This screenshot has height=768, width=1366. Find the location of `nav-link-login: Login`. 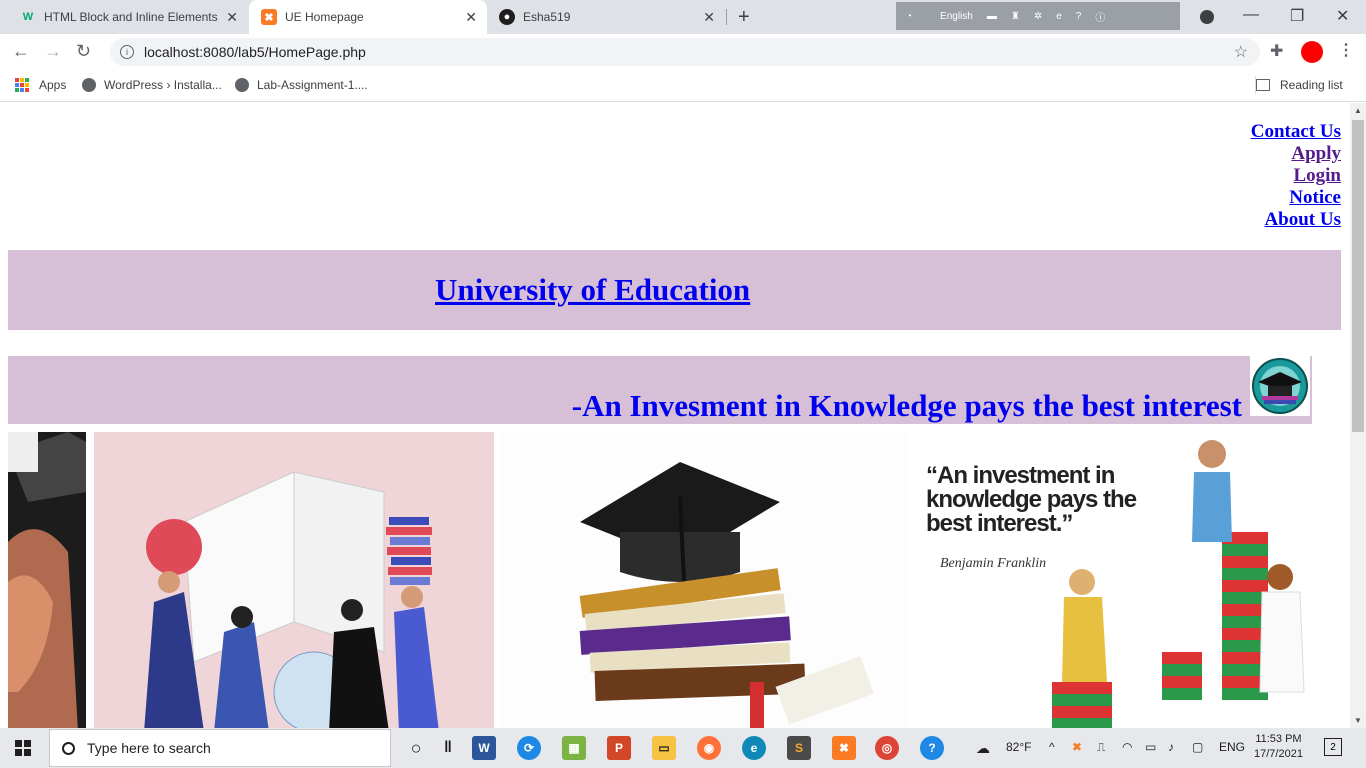

nav-link-login: Login is located at coordinates (1296, 176).